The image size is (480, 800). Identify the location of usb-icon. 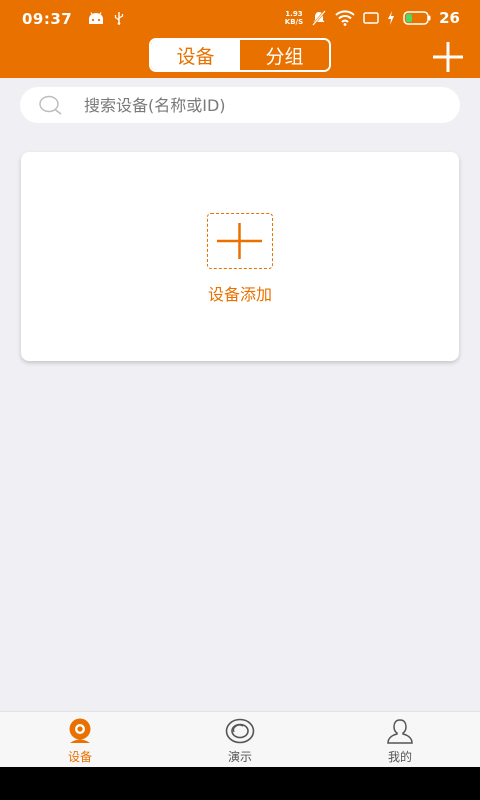
(119, 18).